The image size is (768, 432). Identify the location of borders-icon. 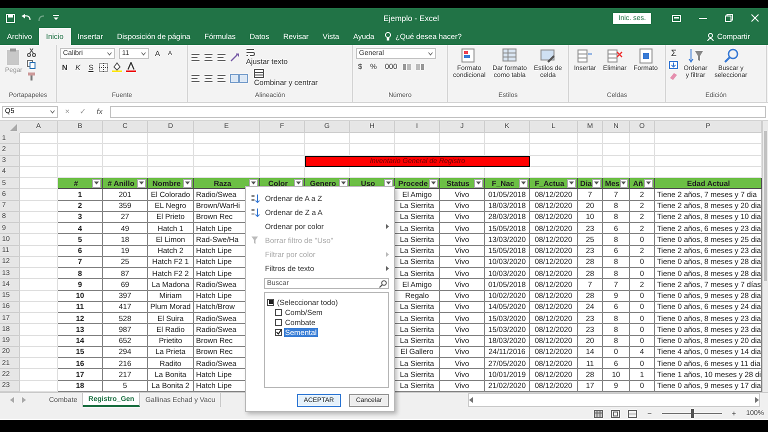
(103, 67).